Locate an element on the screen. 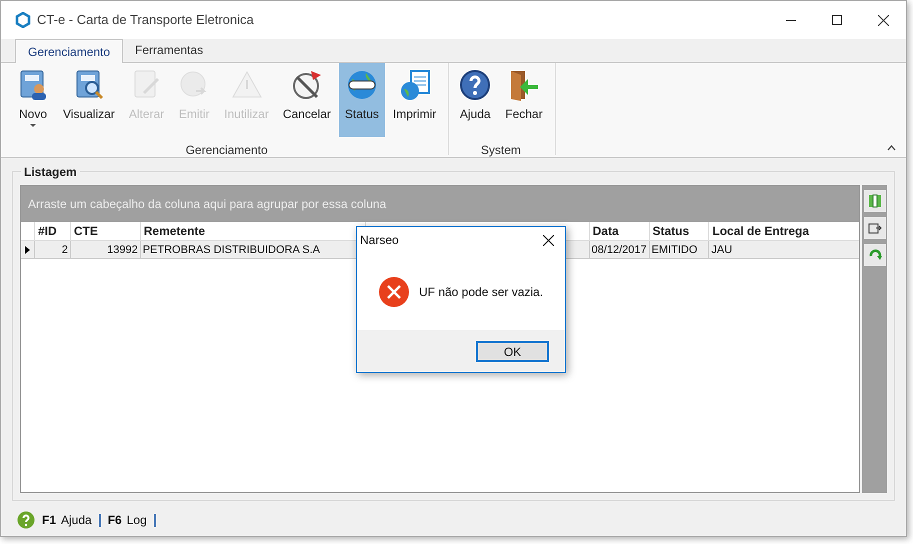  collapse-icon is located at coordinates (891, 148).